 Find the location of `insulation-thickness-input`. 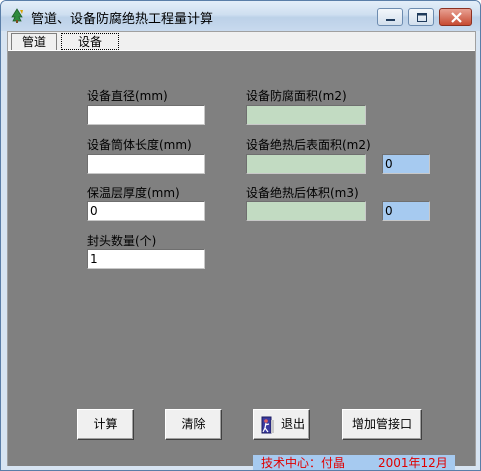

insulation-thickness-input is located at coordinates (146, 211).